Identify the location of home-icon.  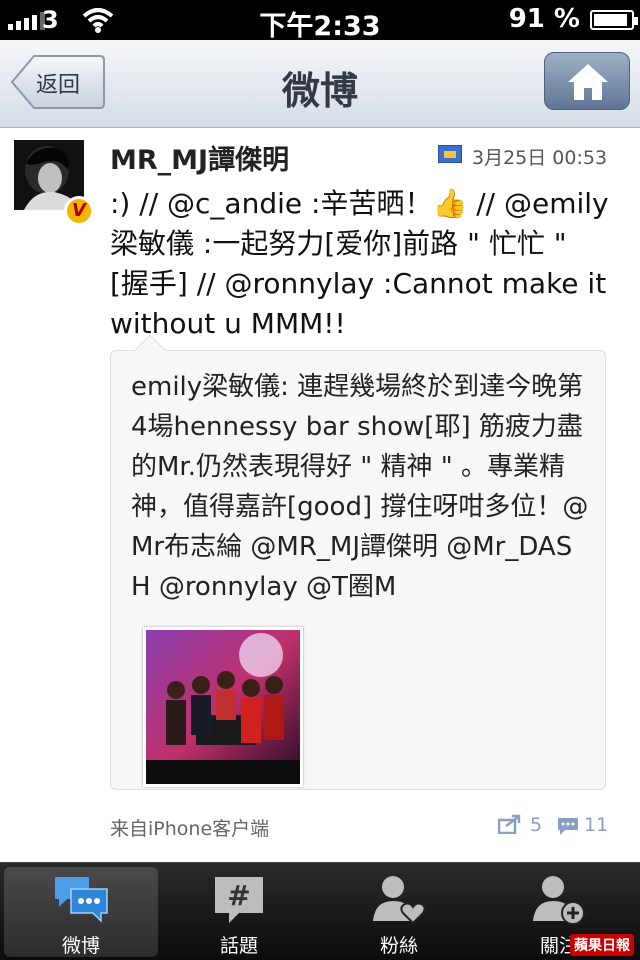
(588, 82).